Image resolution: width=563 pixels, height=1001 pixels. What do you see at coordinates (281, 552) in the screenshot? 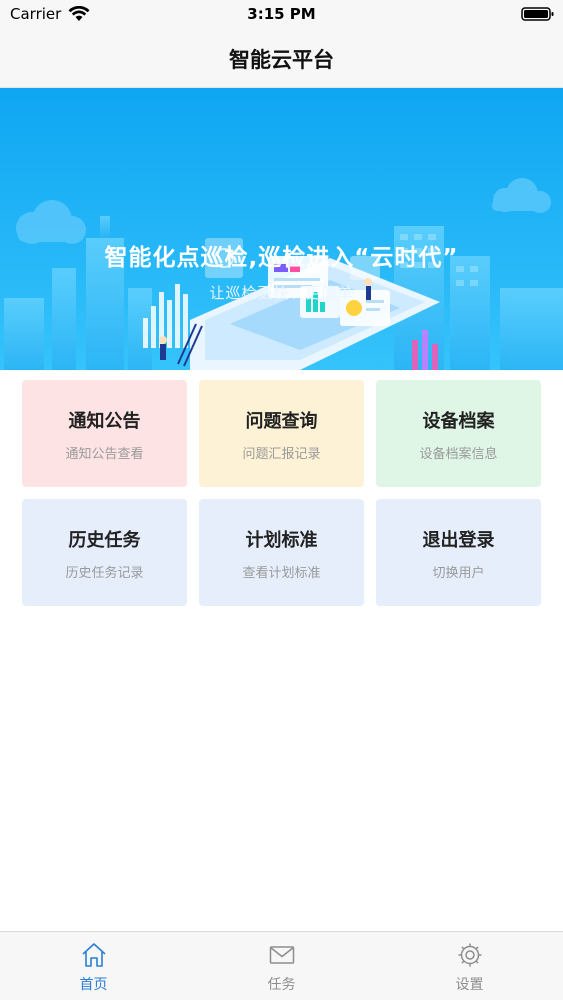
I see `plan-standard-card: 计划标准 查看计划标准` at bounding box center [281, 552].